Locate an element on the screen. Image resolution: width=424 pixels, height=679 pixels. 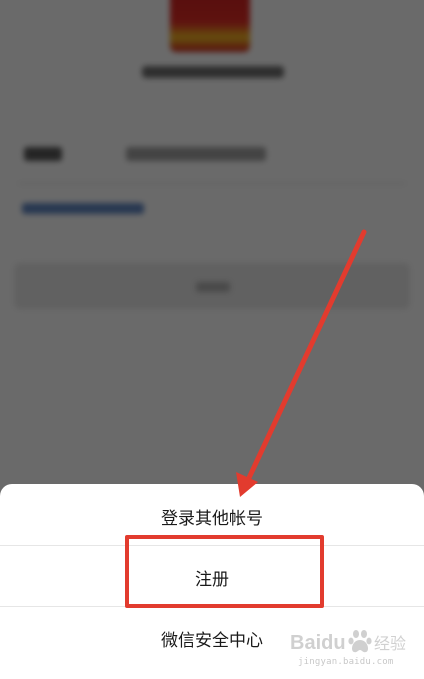
register-label: 注册 is located at coordinates (212, 579).